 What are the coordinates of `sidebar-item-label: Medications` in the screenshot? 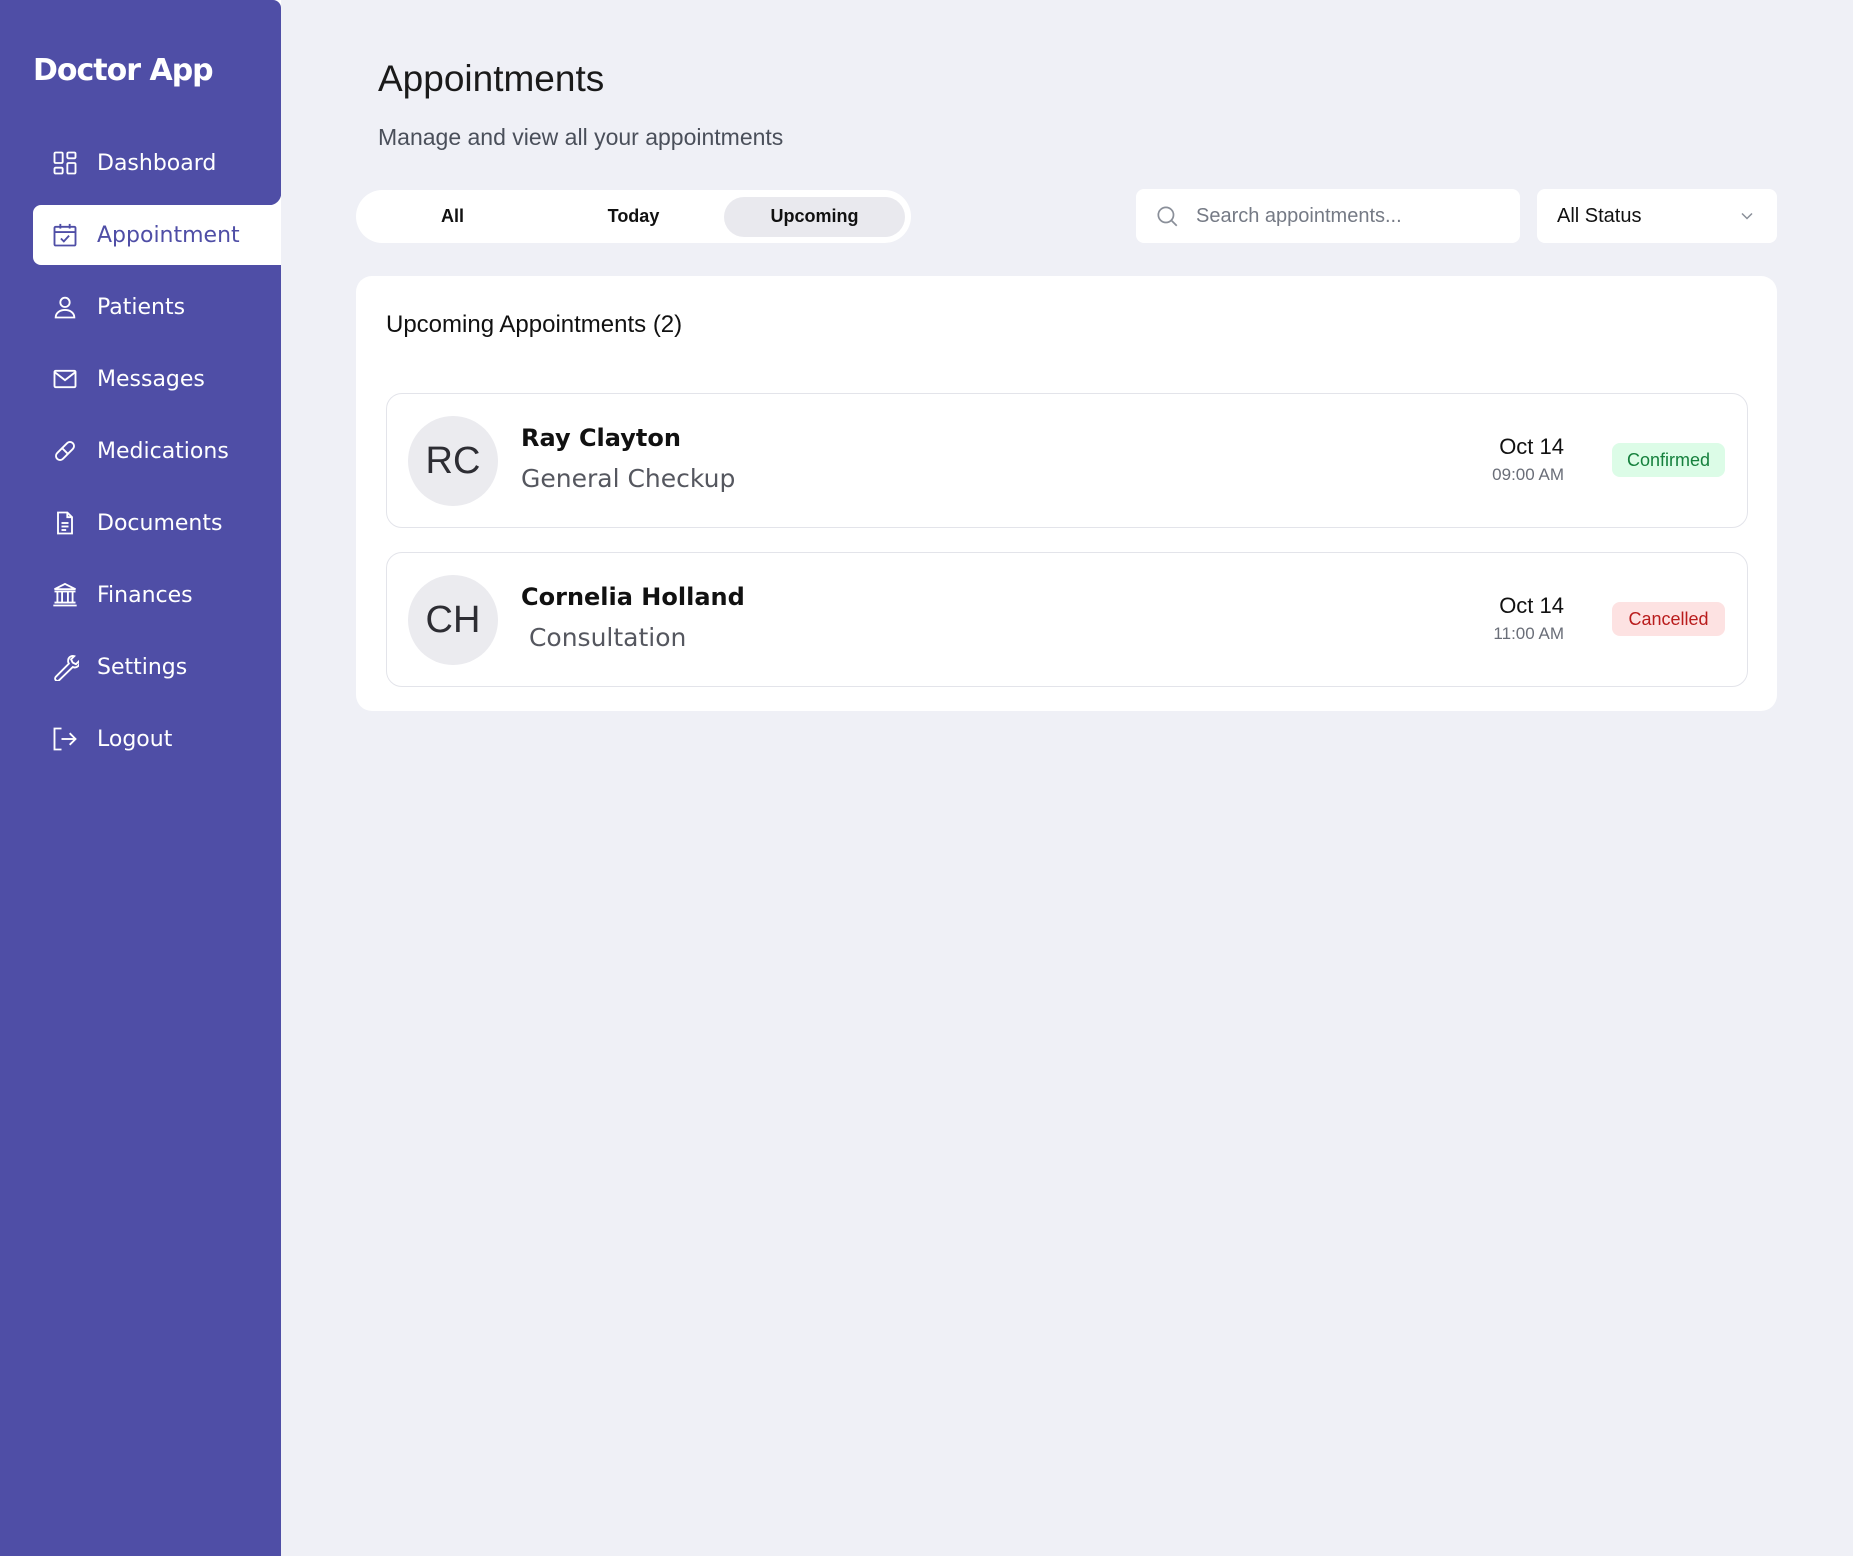 It's located at (163, 451).